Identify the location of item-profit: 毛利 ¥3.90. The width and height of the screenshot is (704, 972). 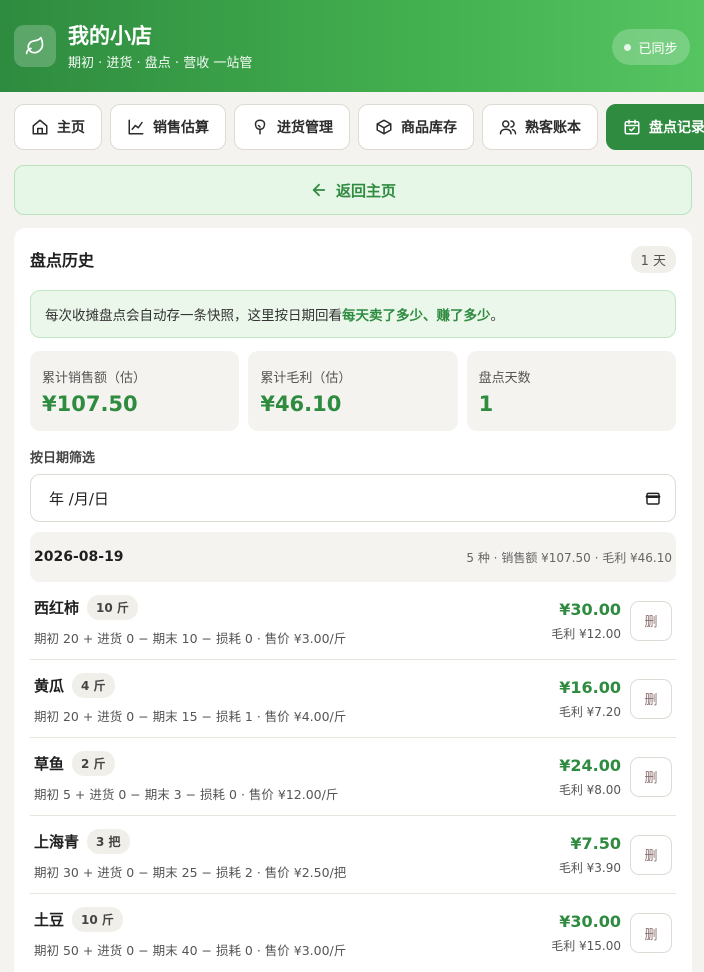
(589, 867).